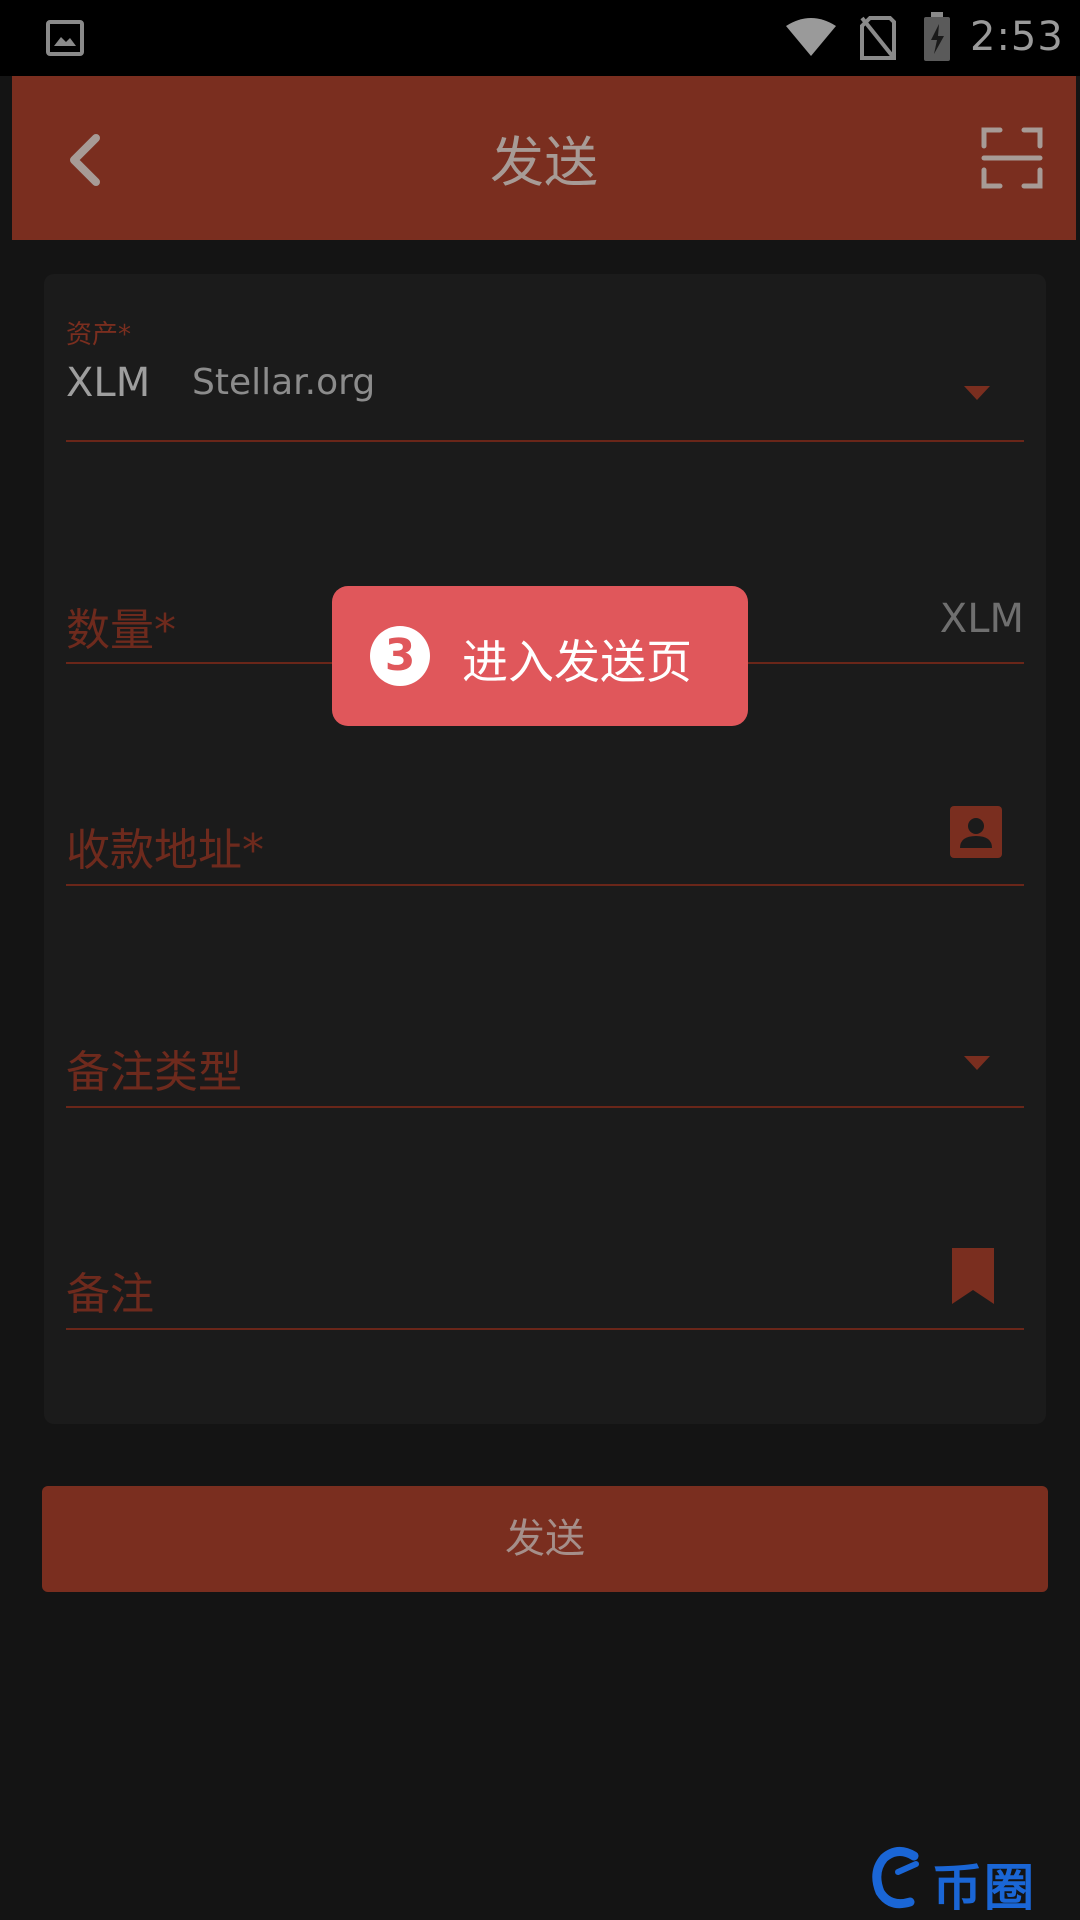 The image size is (1080, 1920). Describe the element at coordinates (545, 378) in the screenshot. I see `asset-select: 资产* XLM Stellar.org` at that location.